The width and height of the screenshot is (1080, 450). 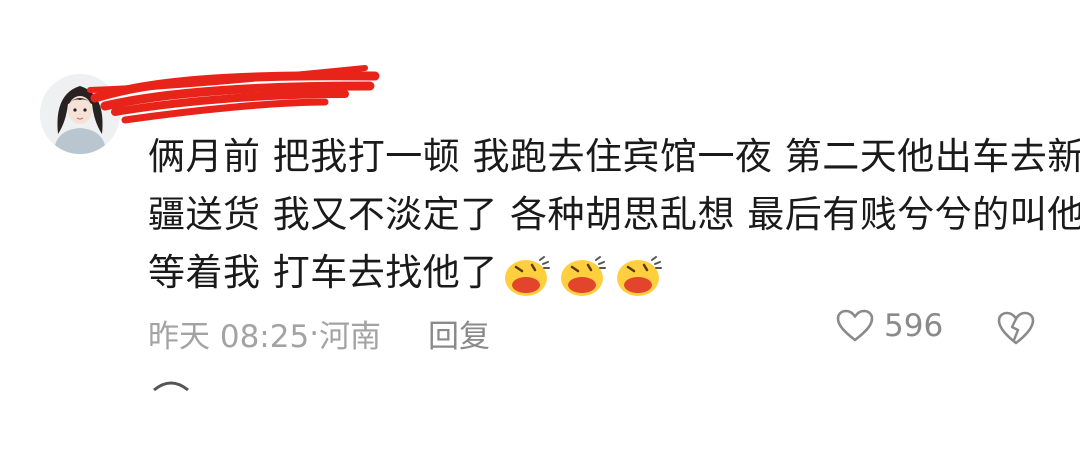 I want to click on comment-line-3: 等着我 打车去找他了, so click(x=598, y=274).